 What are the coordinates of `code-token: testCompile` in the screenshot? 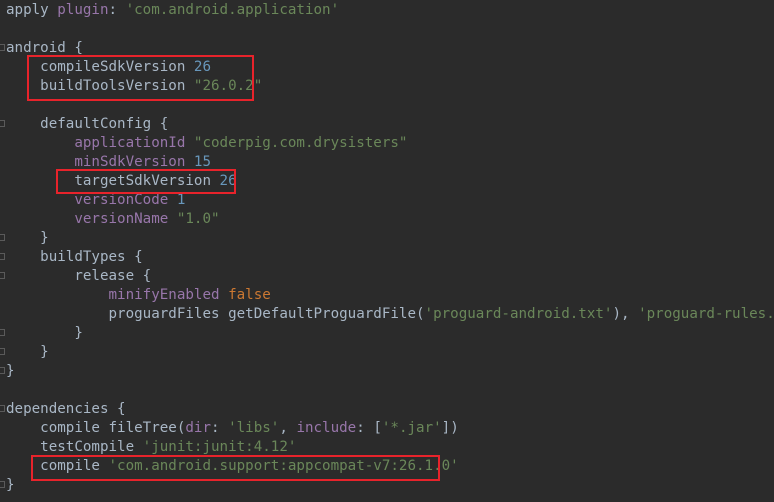 It's located at (74, 447).